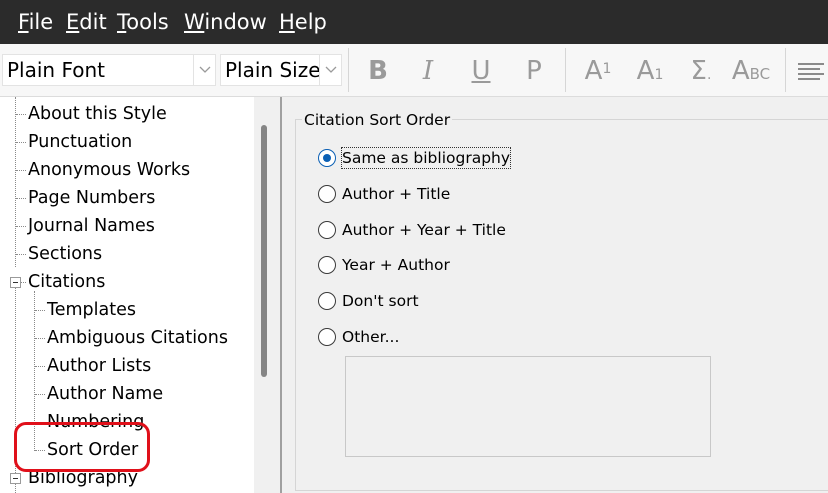  I want to click on menu-bar: File Edit Tools Window Help, so click(414, 22).